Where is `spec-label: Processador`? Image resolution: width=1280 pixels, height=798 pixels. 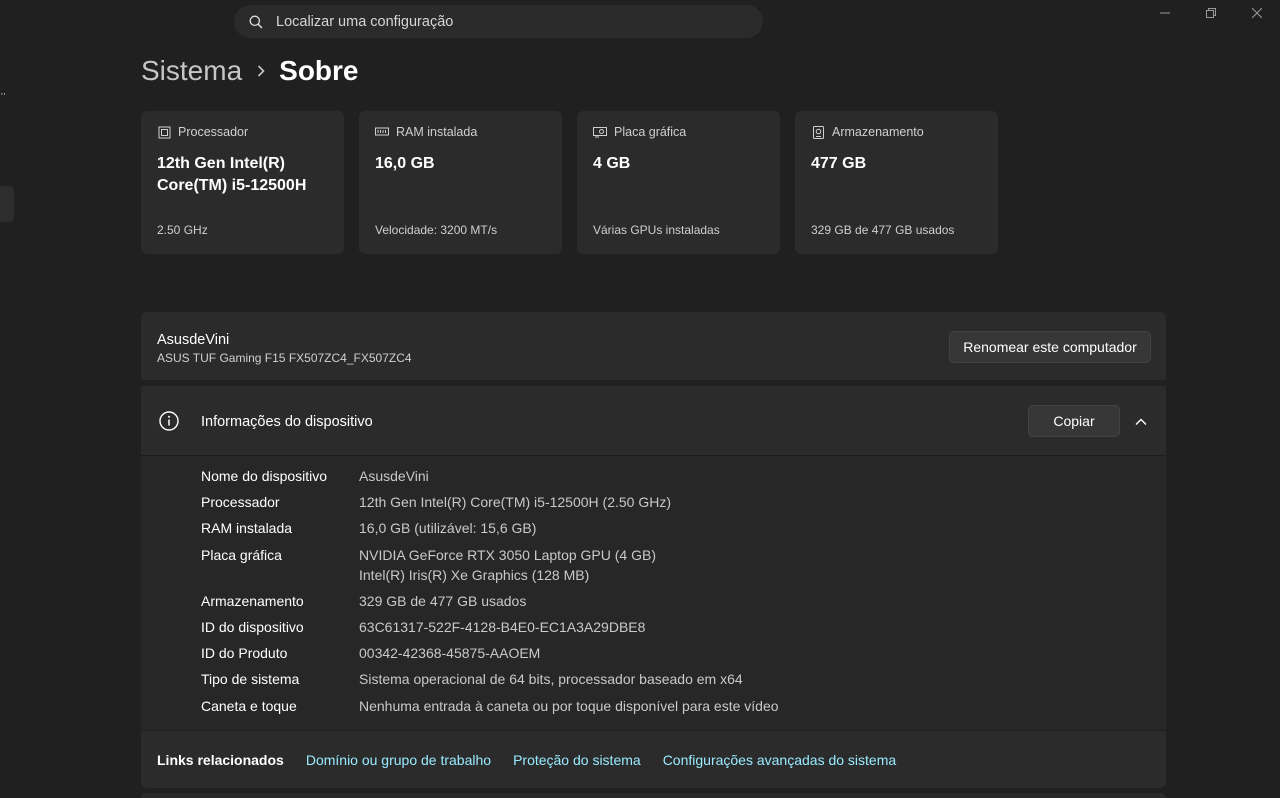 spec-label: Processador is located at coordinates (240, 502).